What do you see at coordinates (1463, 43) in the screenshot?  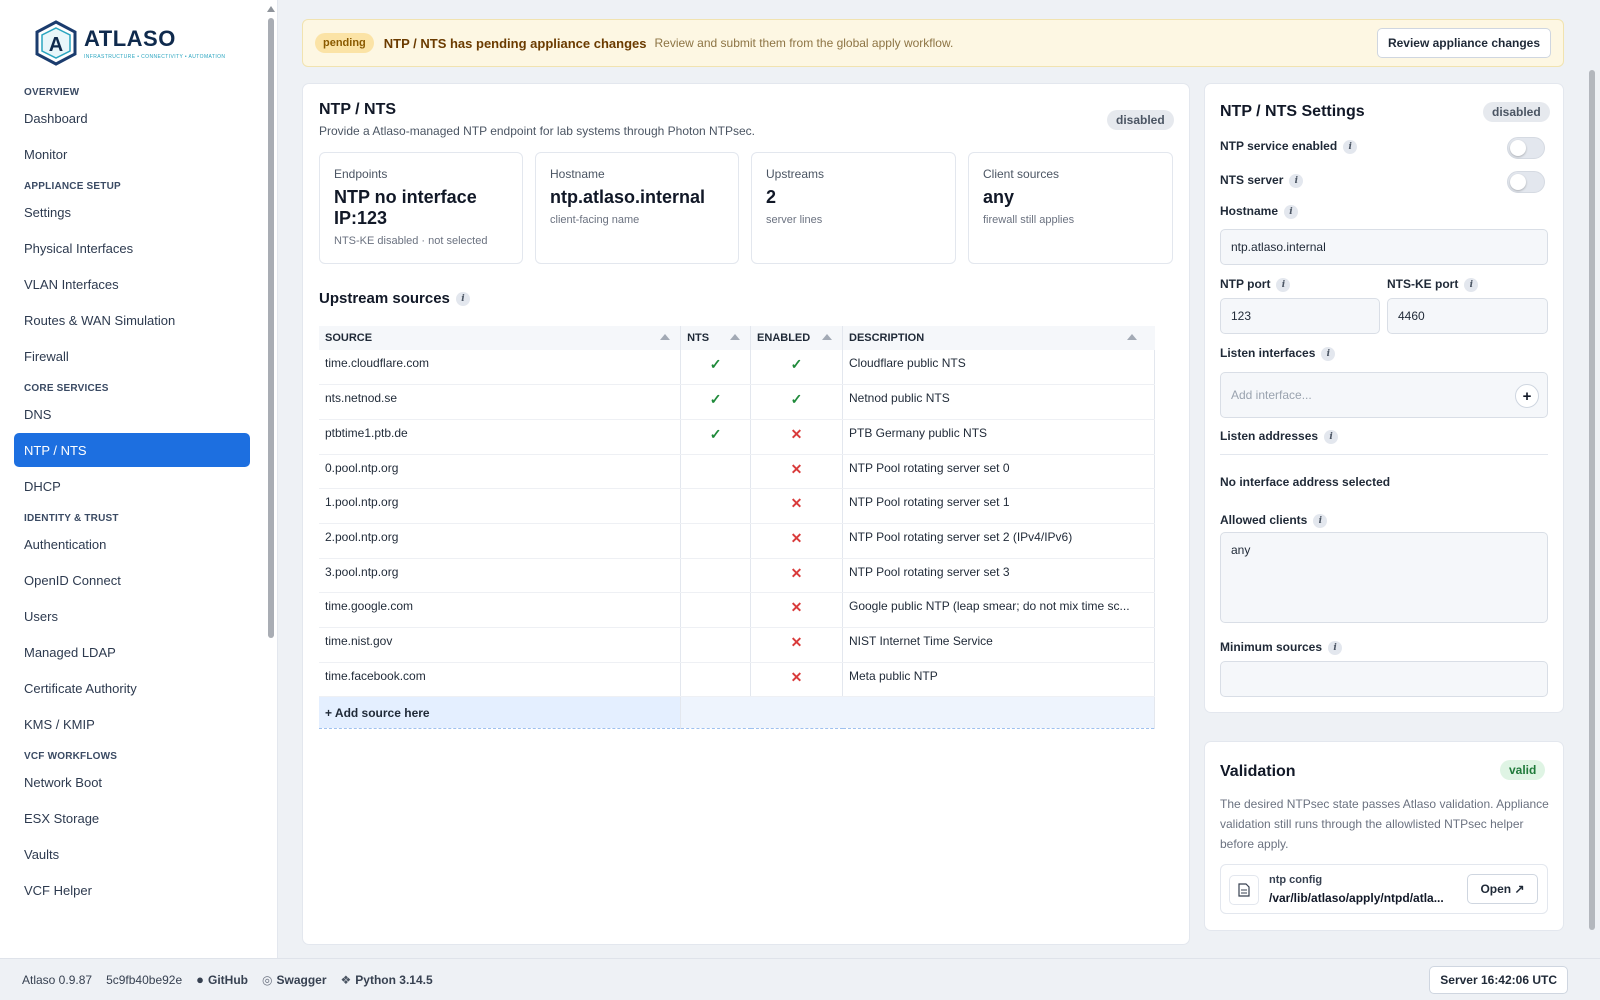 I see `review-changes-button: Review appliance changes` at bounding box center [1463, 43].